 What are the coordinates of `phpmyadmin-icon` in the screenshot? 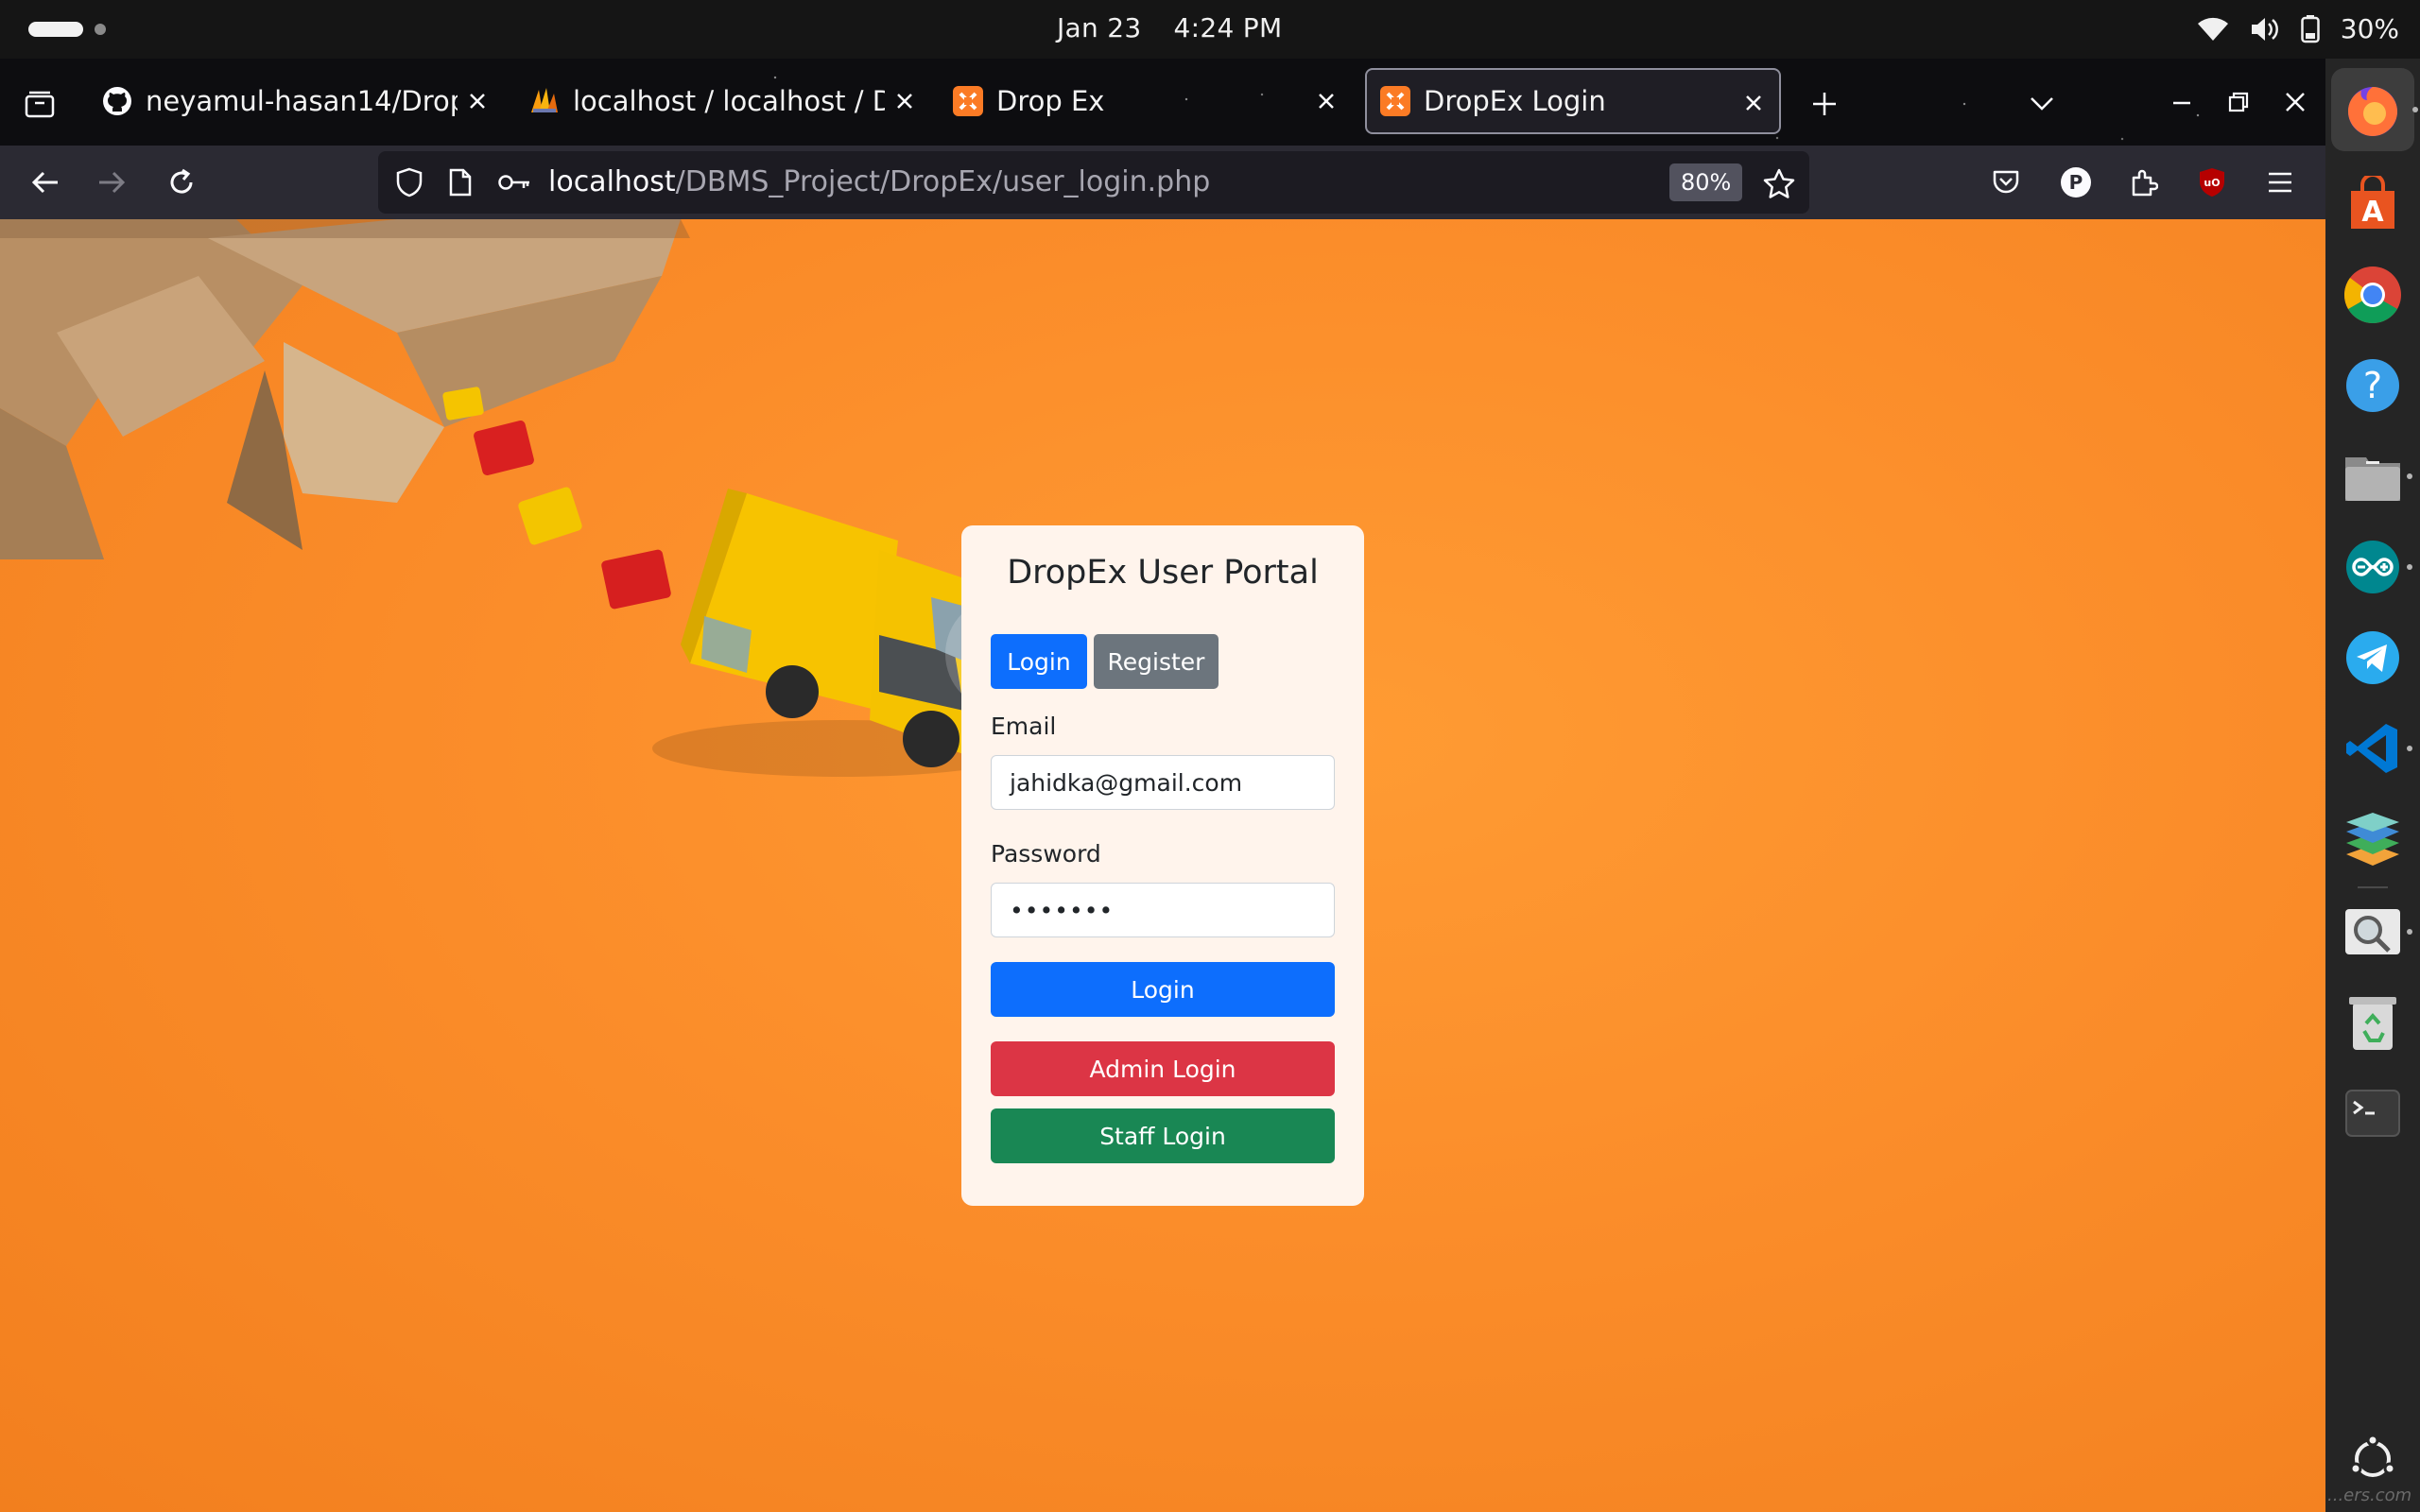 It's located at (544, 101).